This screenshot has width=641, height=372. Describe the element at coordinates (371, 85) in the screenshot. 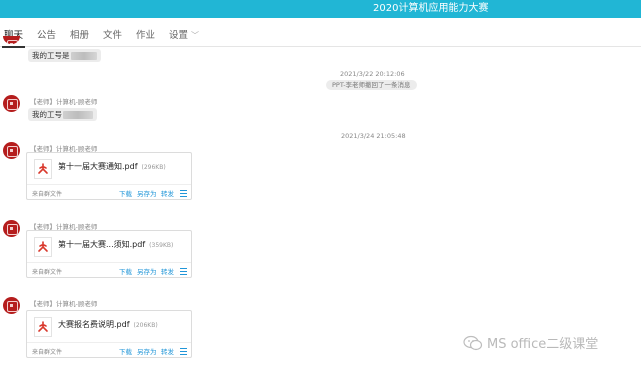

I see `recall-notice: PPT-李老师撤回了一条消息` at that location.